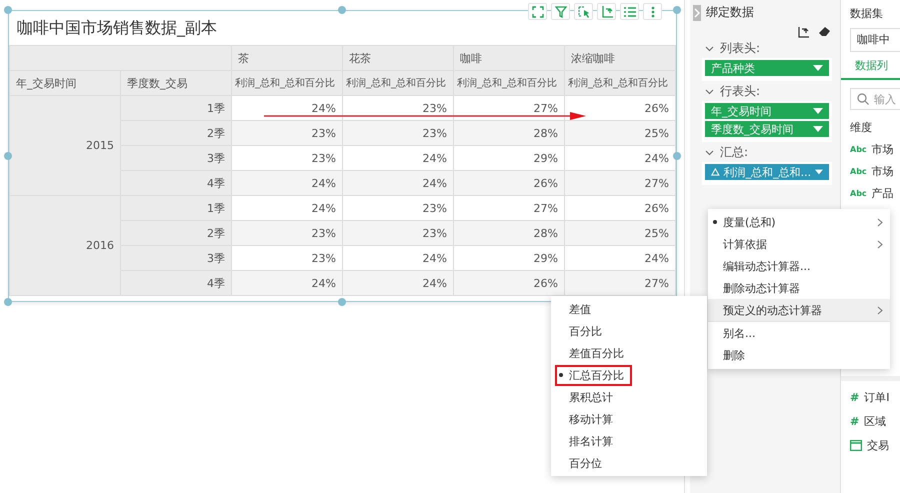 The width and height of the screenshot is (900, 493). Describe the element at coordinates (629, 331) in the screenshot. I see `menu-item: 百分比` at that location.